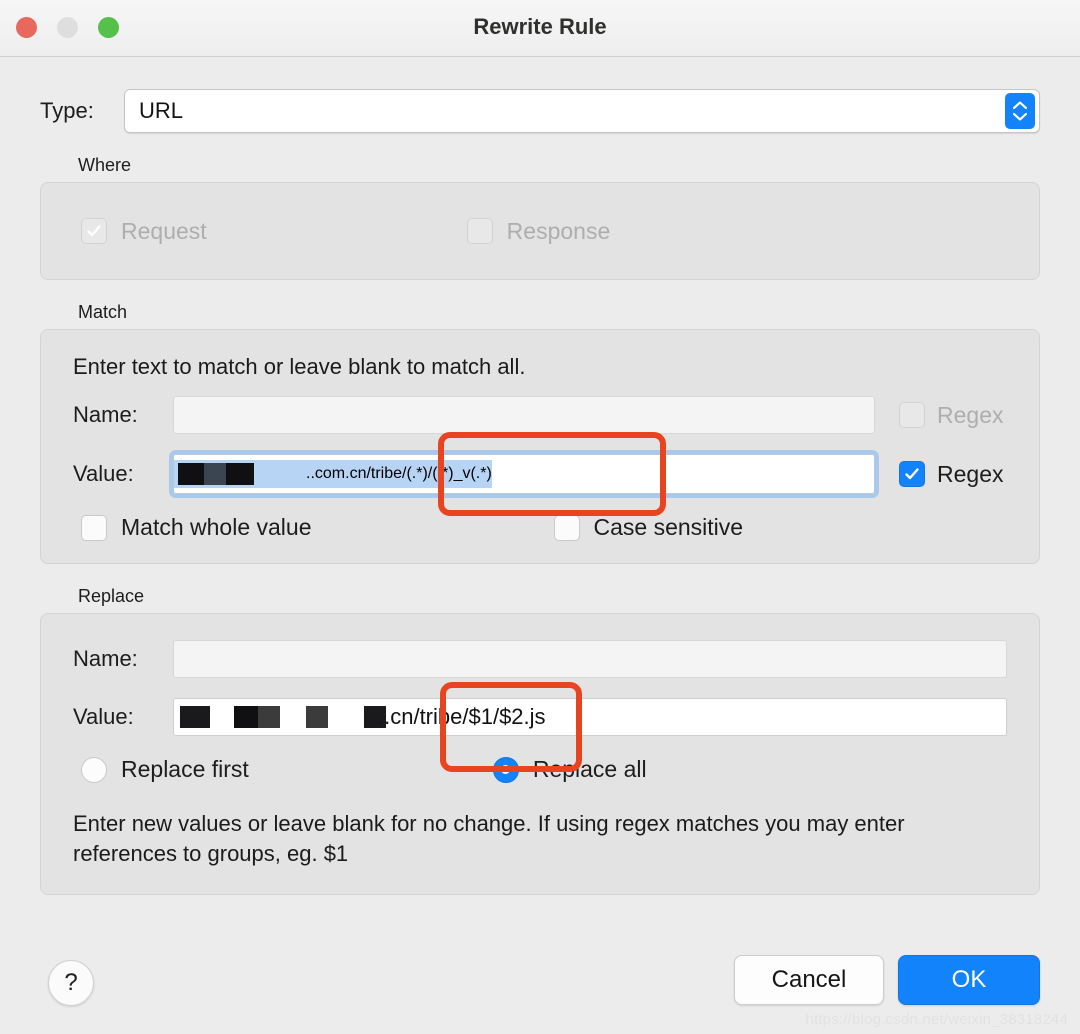 Image resolution: width=1080 pixels, height=1034 pixels. I want to click on match-value-regex-checkbox: Regex, so click(969, 474).